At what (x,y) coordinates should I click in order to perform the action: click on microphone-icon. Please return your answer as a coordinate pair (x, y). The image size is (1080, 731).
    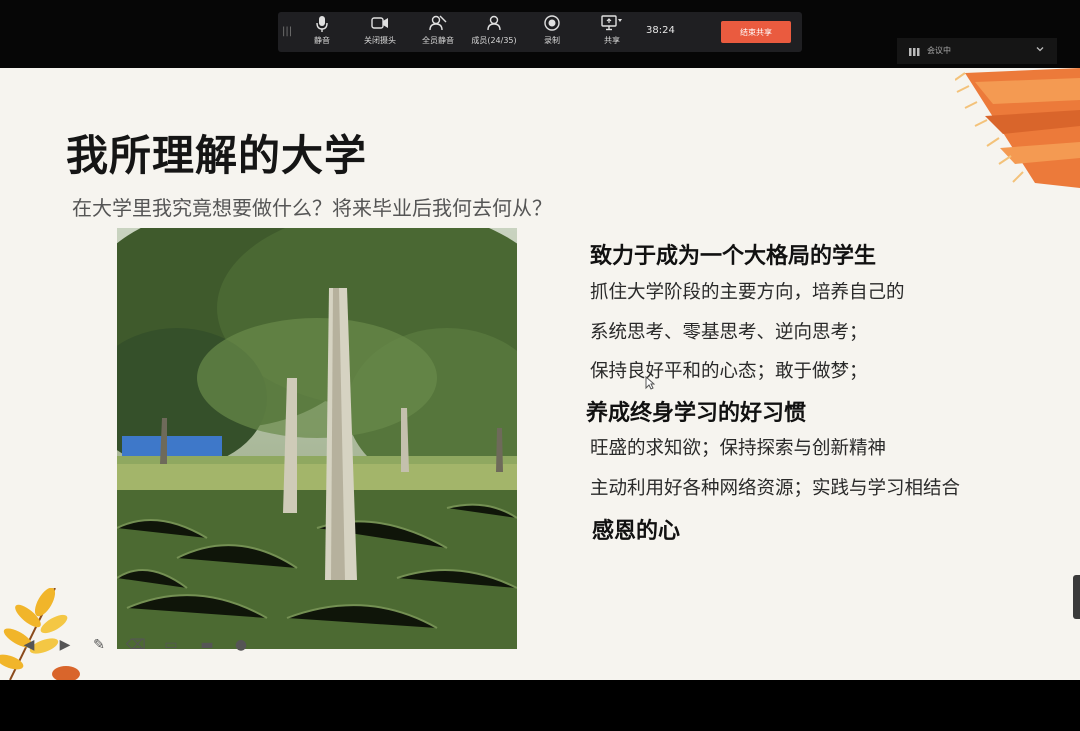
    Looking at the image, I should click on (322, 25).